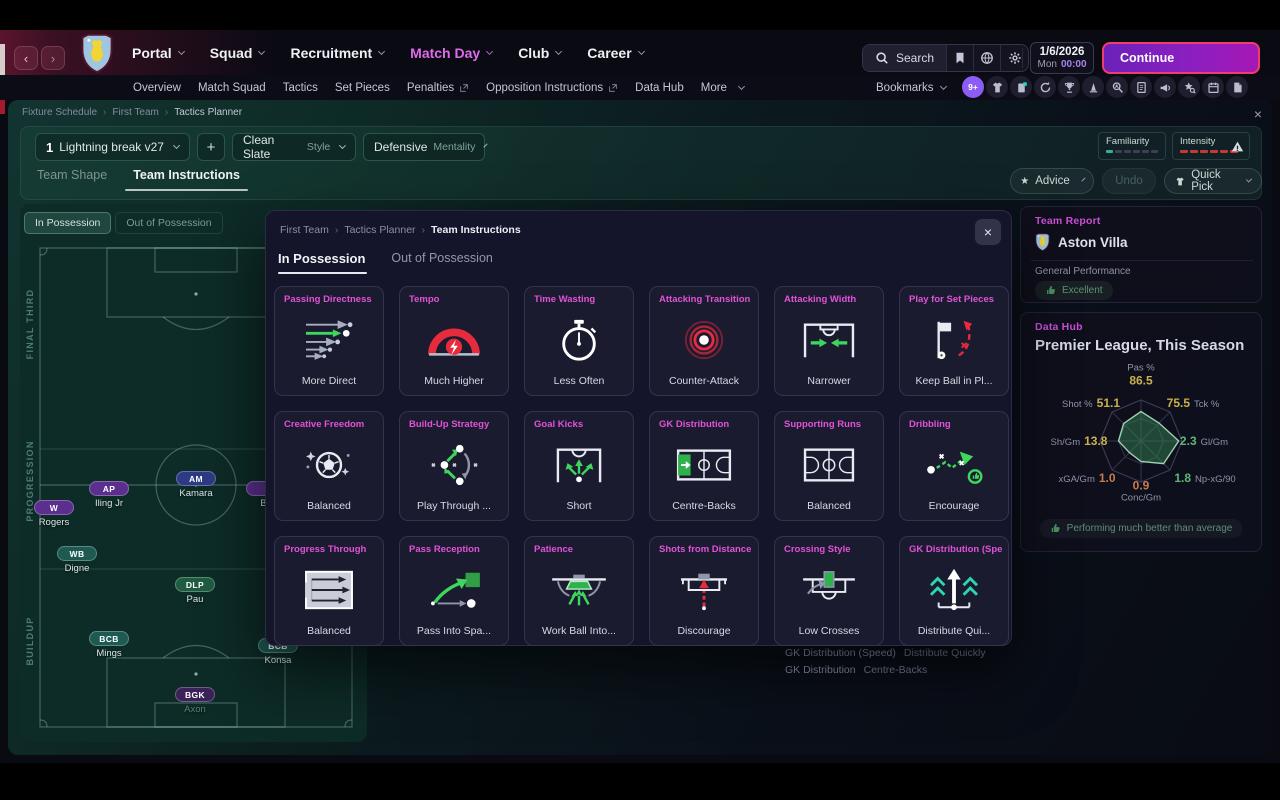  I want to click on bookmark-button, so click(961, 58).